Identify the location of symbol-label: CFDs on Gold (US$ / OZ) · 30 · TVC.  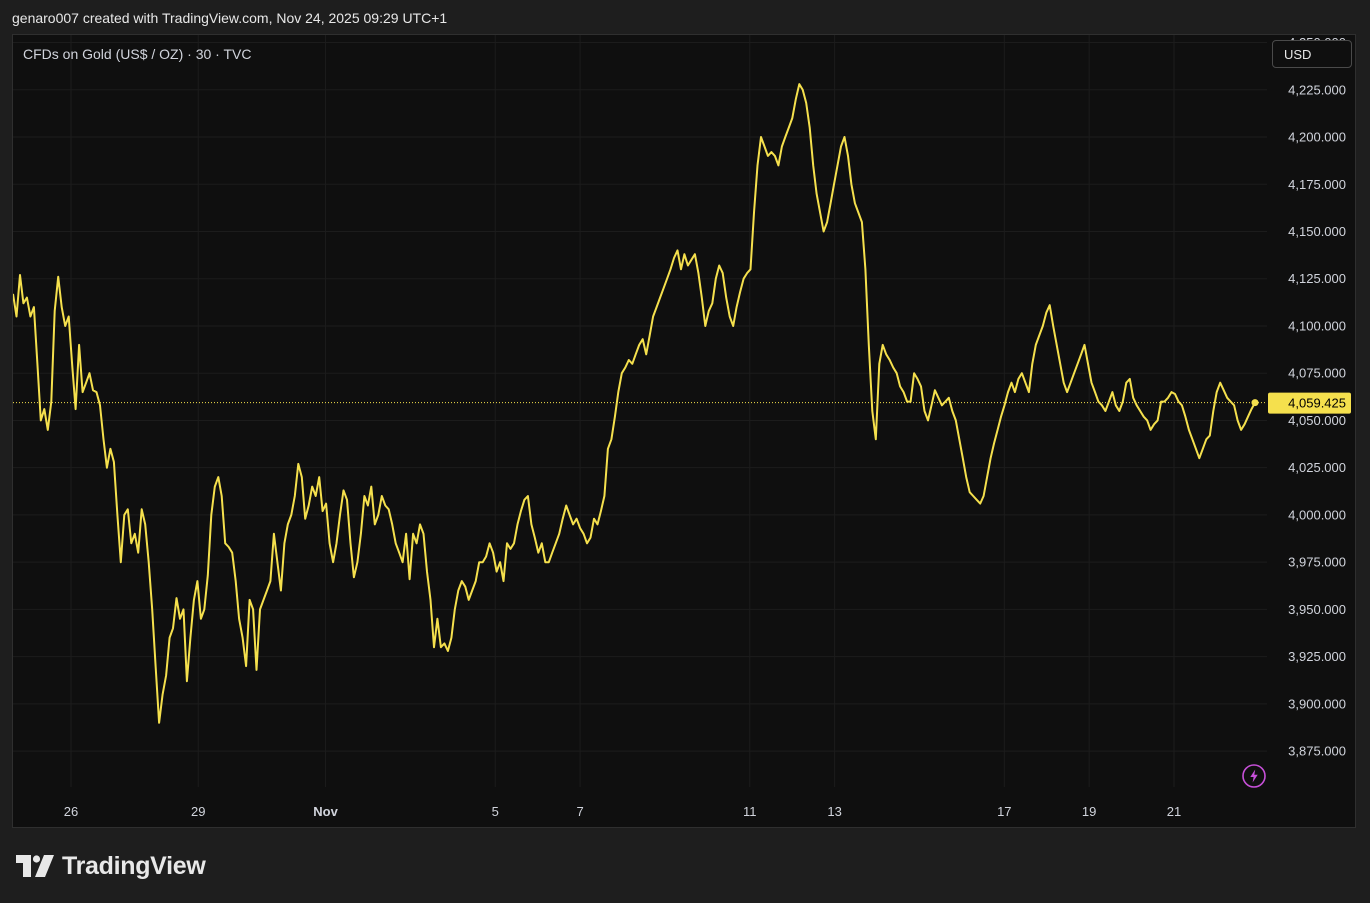
(137, 54).